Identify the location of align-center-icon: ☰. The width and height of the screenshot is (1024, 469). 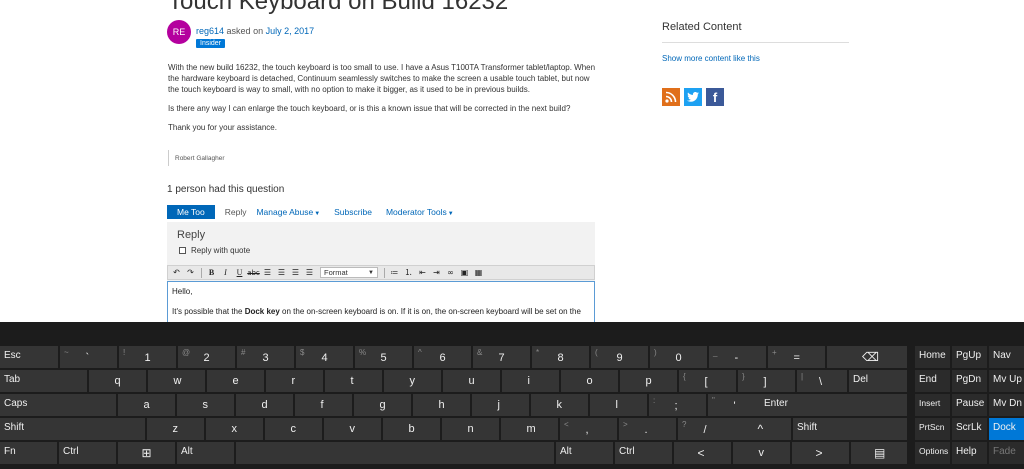
(281, 273).